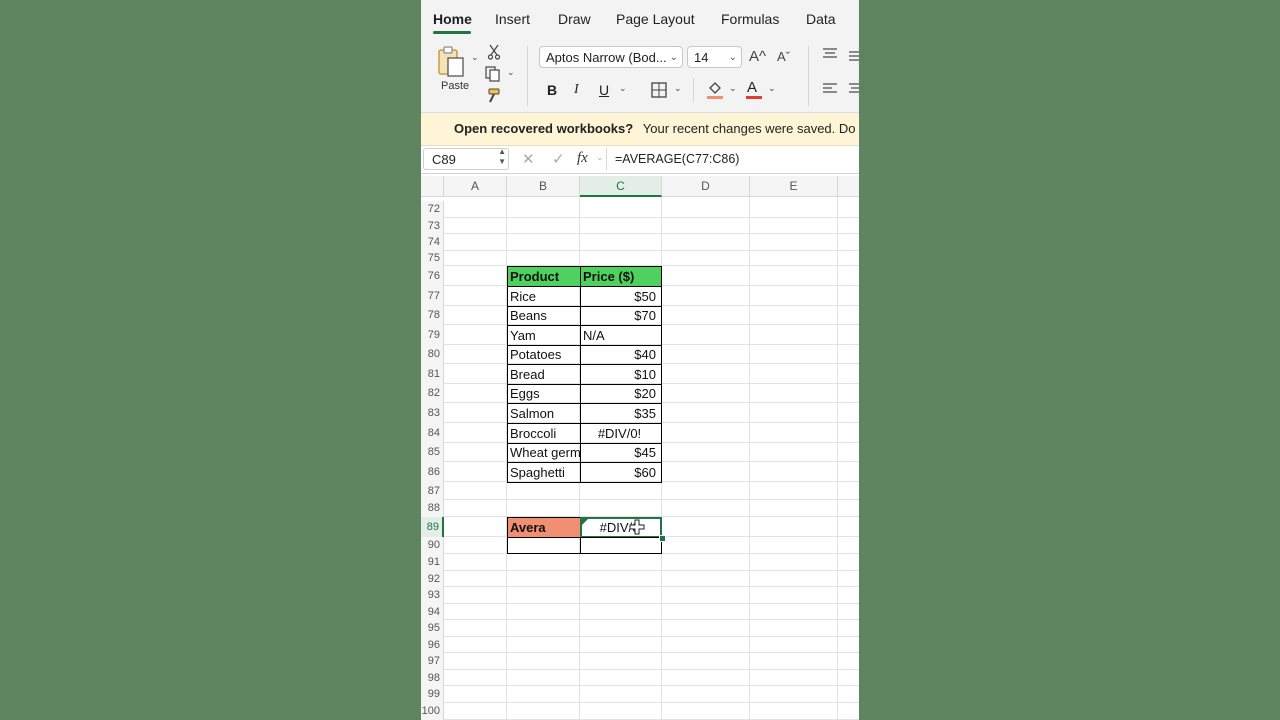 This screenshot has width=1280, height=720. Describe the element at coordinates (432, 711) in the screenshot. I see `row-header-100: 100` at that location.